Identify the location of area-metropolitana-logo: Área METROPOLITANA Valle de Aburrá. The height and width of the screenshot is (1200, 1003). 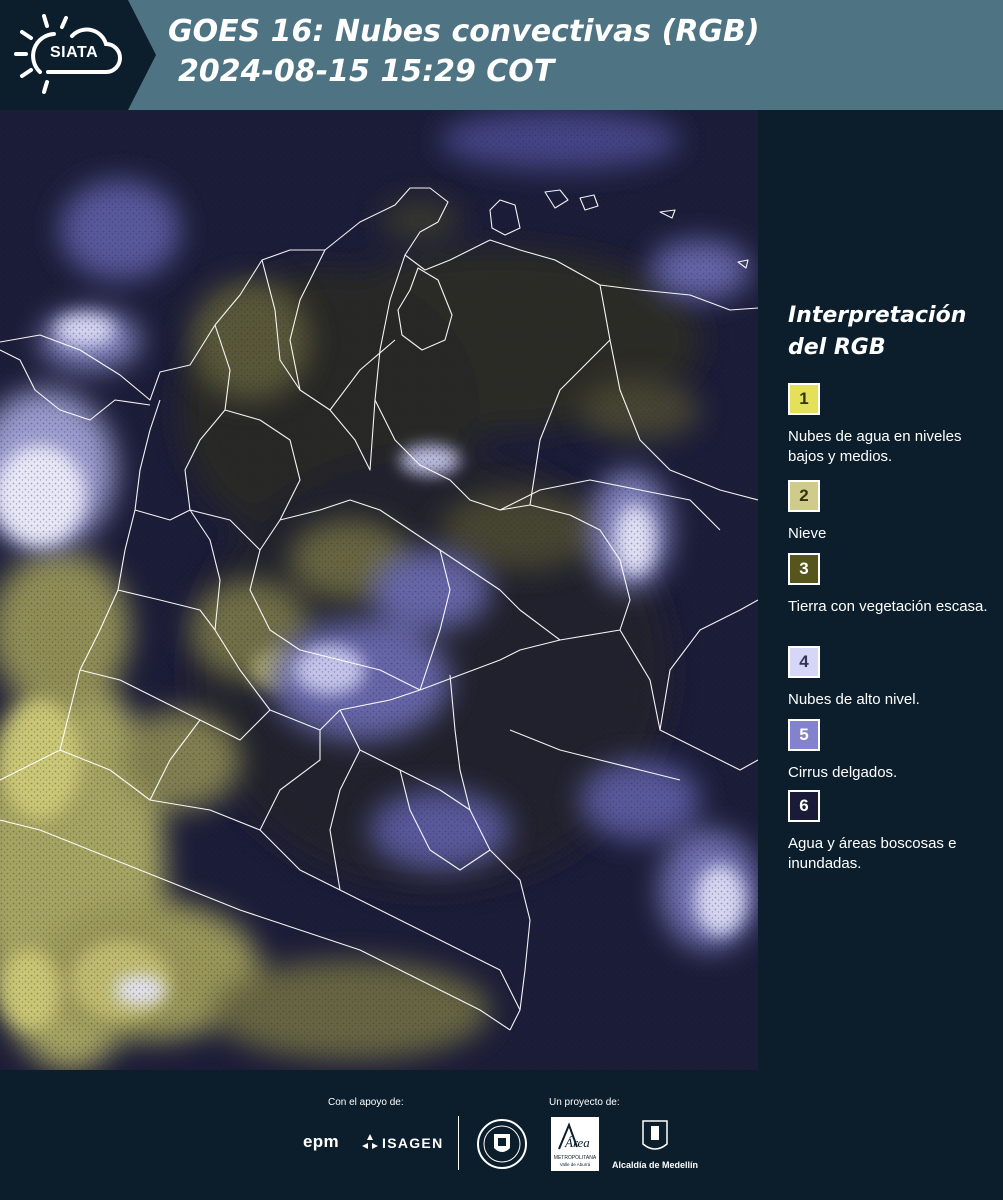
(575, 1144).